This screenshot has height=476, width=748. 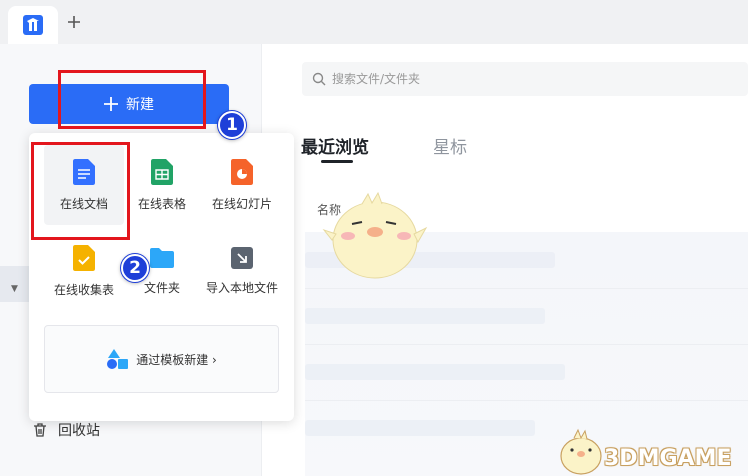 I want to click on form-icon, so click(x=84, y=257).